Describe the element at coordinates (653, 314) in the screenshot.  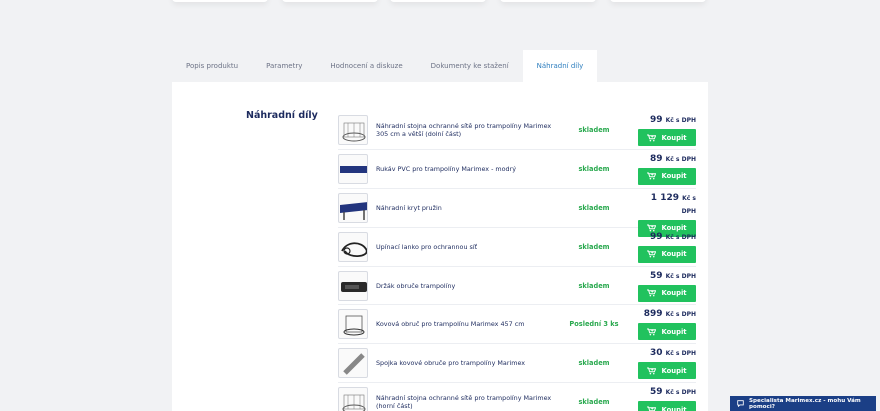
I see `price-value: 899` at that location.